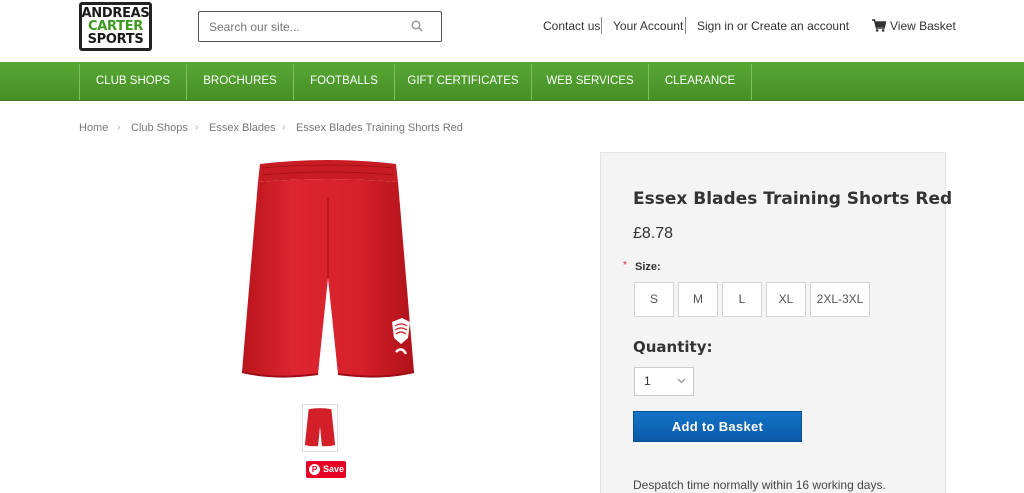  I want to click on nav-item-club-shops: CLUB SHOPS, so click(133, 81).